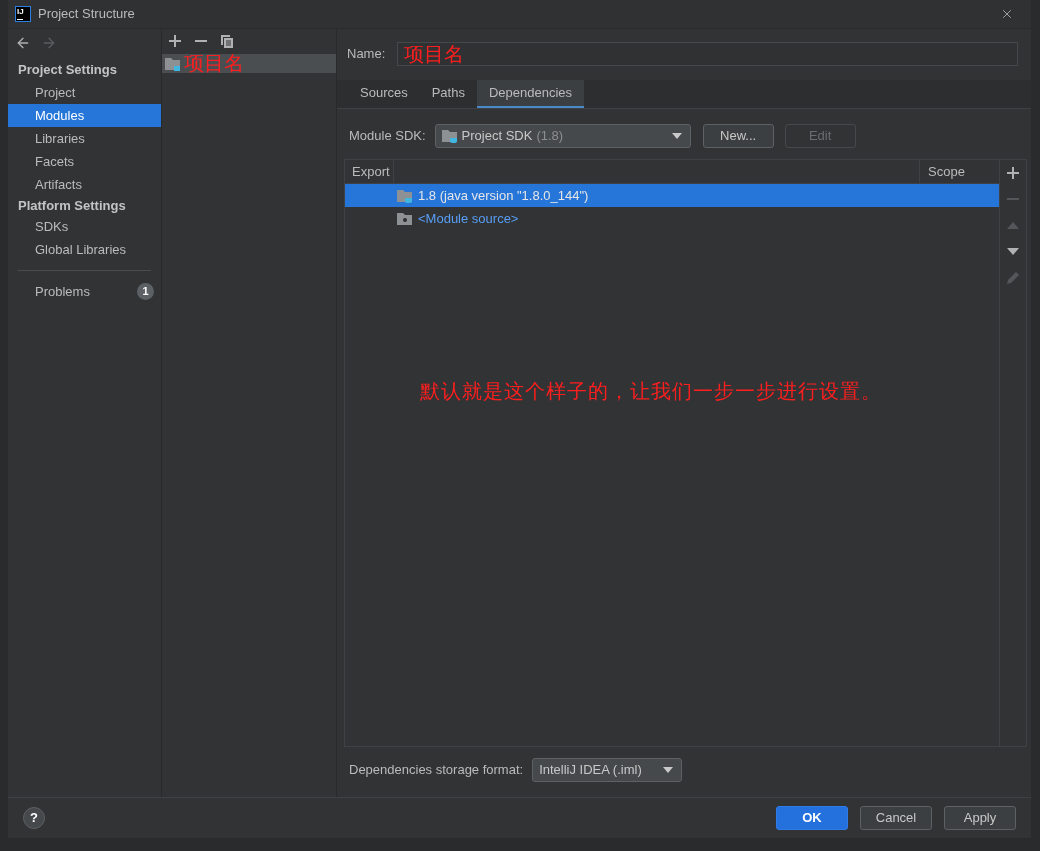  What do you see at coordinates (387, 136) in the screenshot?
I see `module-sdk-label: Module SDK:` at bounding box center [387, 136].